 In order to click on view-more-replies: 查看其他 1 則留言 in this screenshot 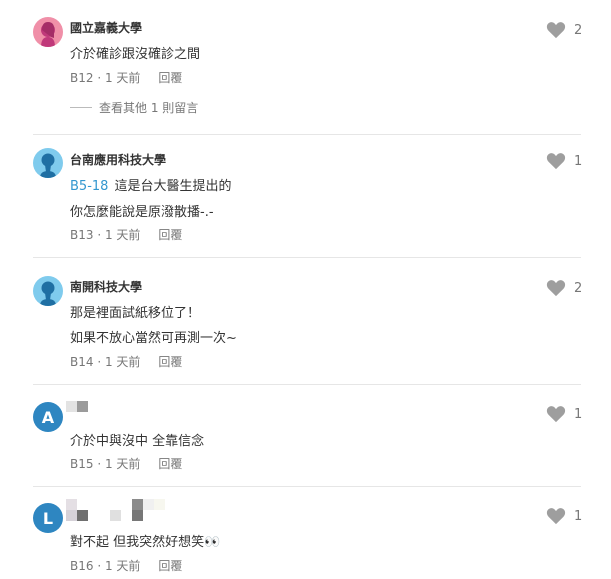, I will do `click(134, 107)`.